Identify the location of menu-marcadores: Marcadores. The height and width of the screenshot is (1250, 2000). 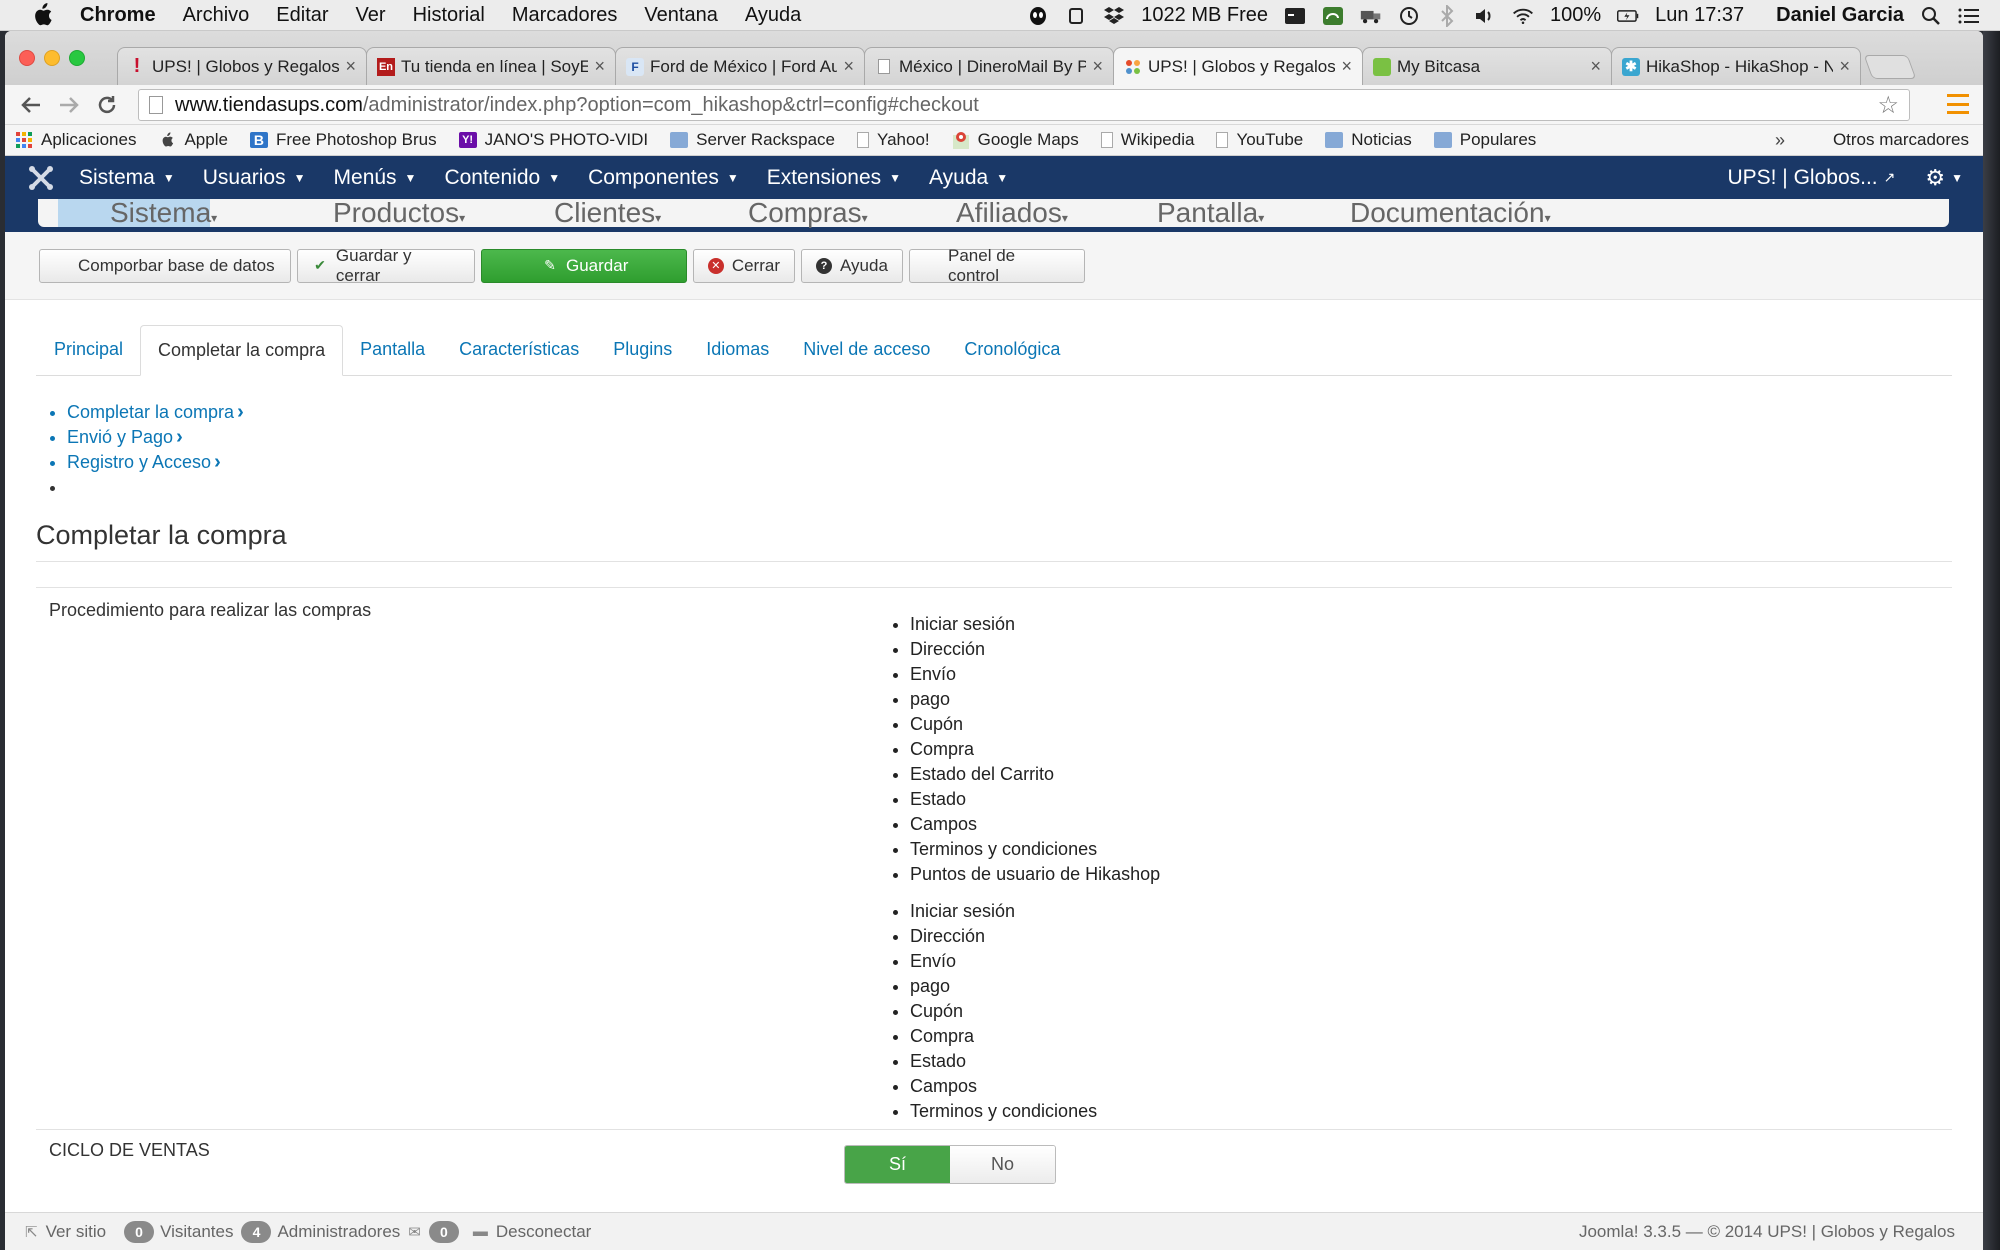
(565, 15).